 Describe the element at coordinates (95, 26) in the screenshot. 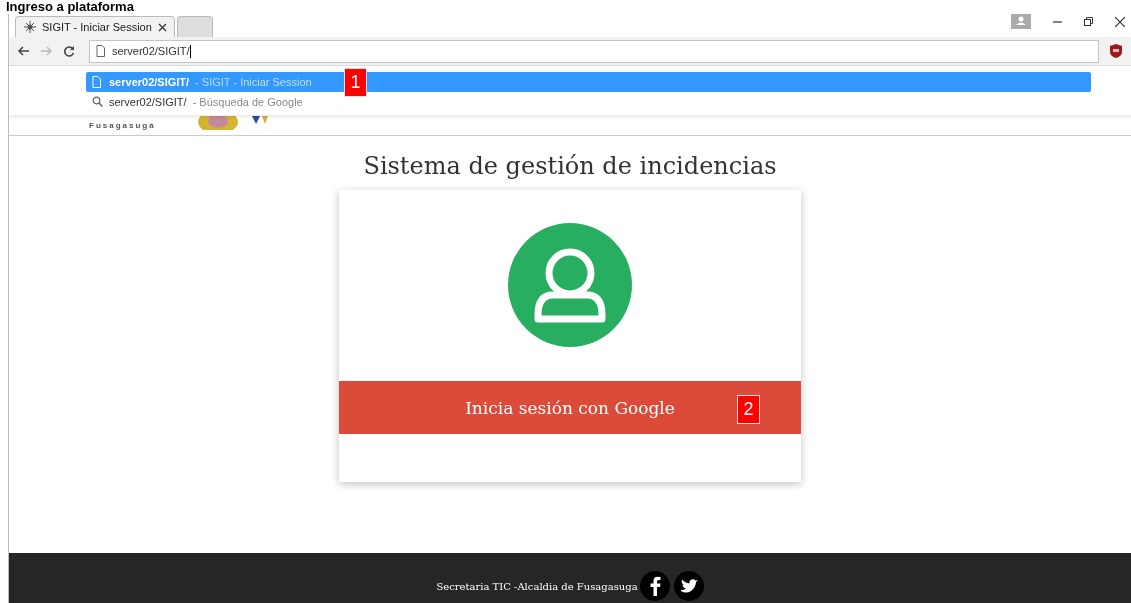

I see `browser-tab: SIGIT - Iniciar Session` at that location.